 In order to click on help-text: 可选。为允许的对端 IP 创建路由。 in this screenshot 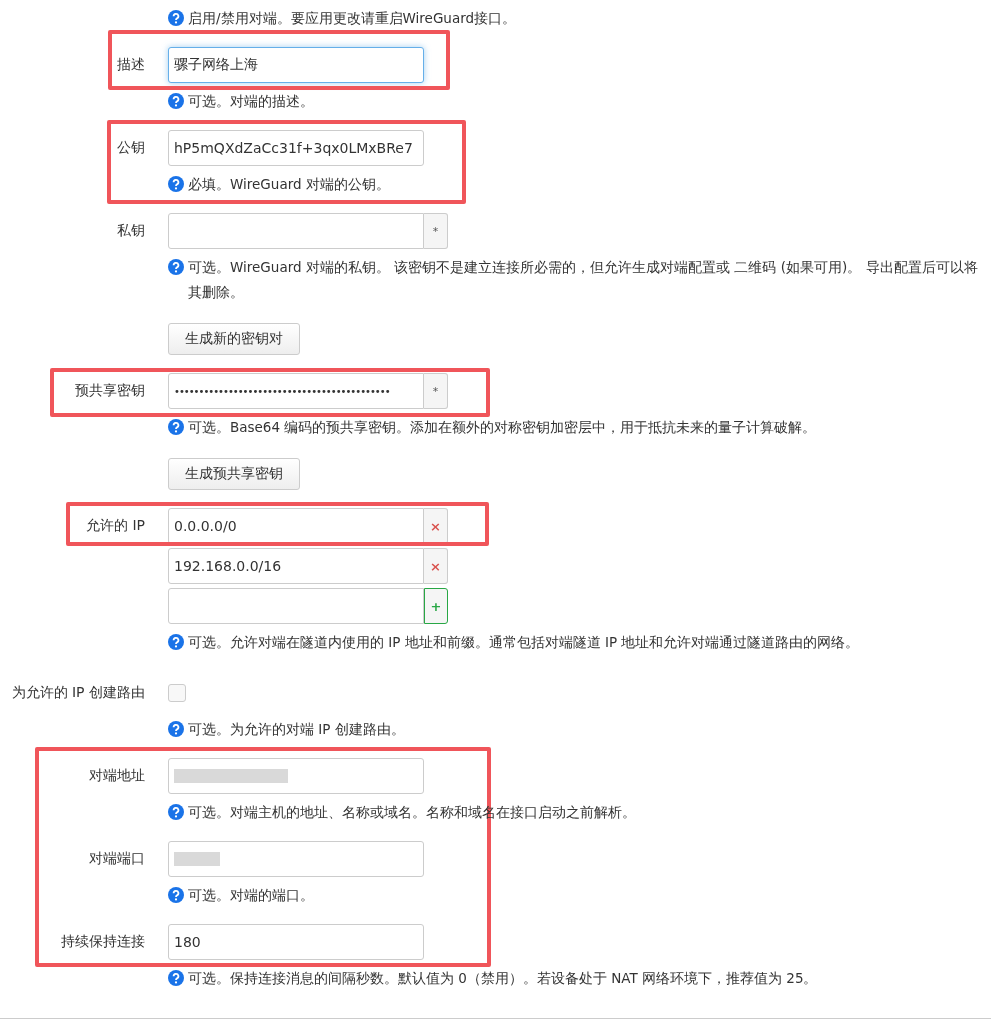, I will do `click(296, 729)`.